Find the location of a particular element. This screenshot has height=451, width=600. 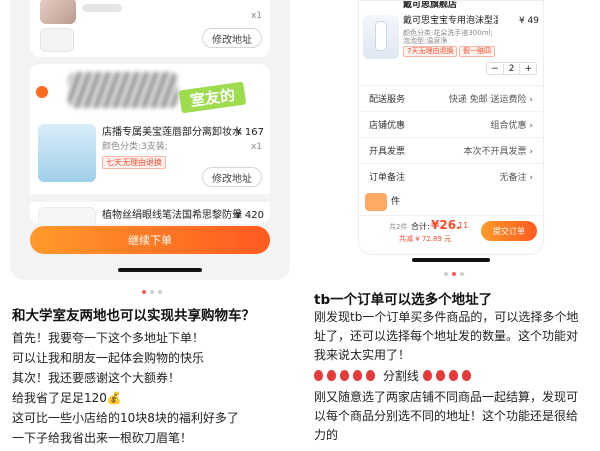

product-spec-2: 泡泡型;温泉净 is located at coordinates (425, 41).